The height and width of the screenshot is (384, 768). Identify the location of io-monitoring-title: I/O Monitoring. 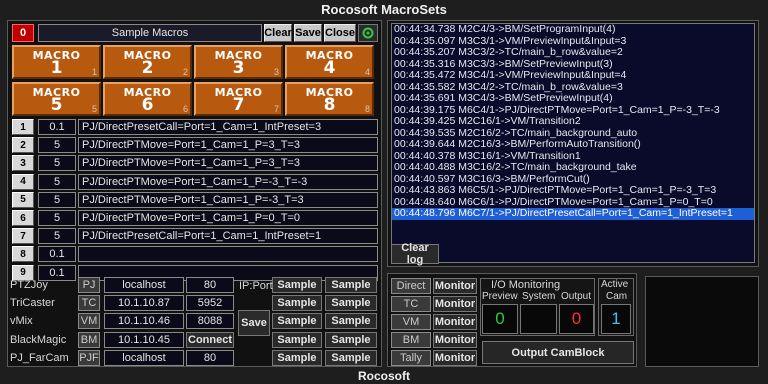
(526, 285).